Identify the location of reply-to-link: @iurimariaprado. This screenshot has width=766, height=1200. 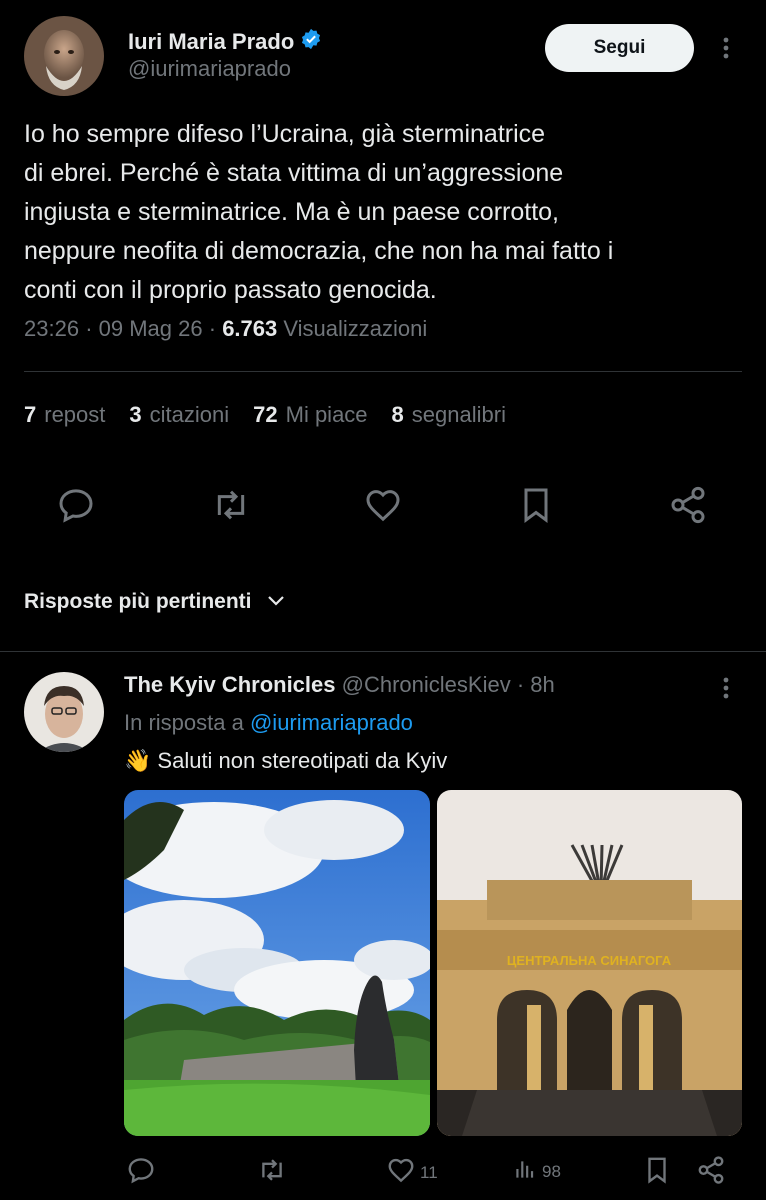
(331, 722).